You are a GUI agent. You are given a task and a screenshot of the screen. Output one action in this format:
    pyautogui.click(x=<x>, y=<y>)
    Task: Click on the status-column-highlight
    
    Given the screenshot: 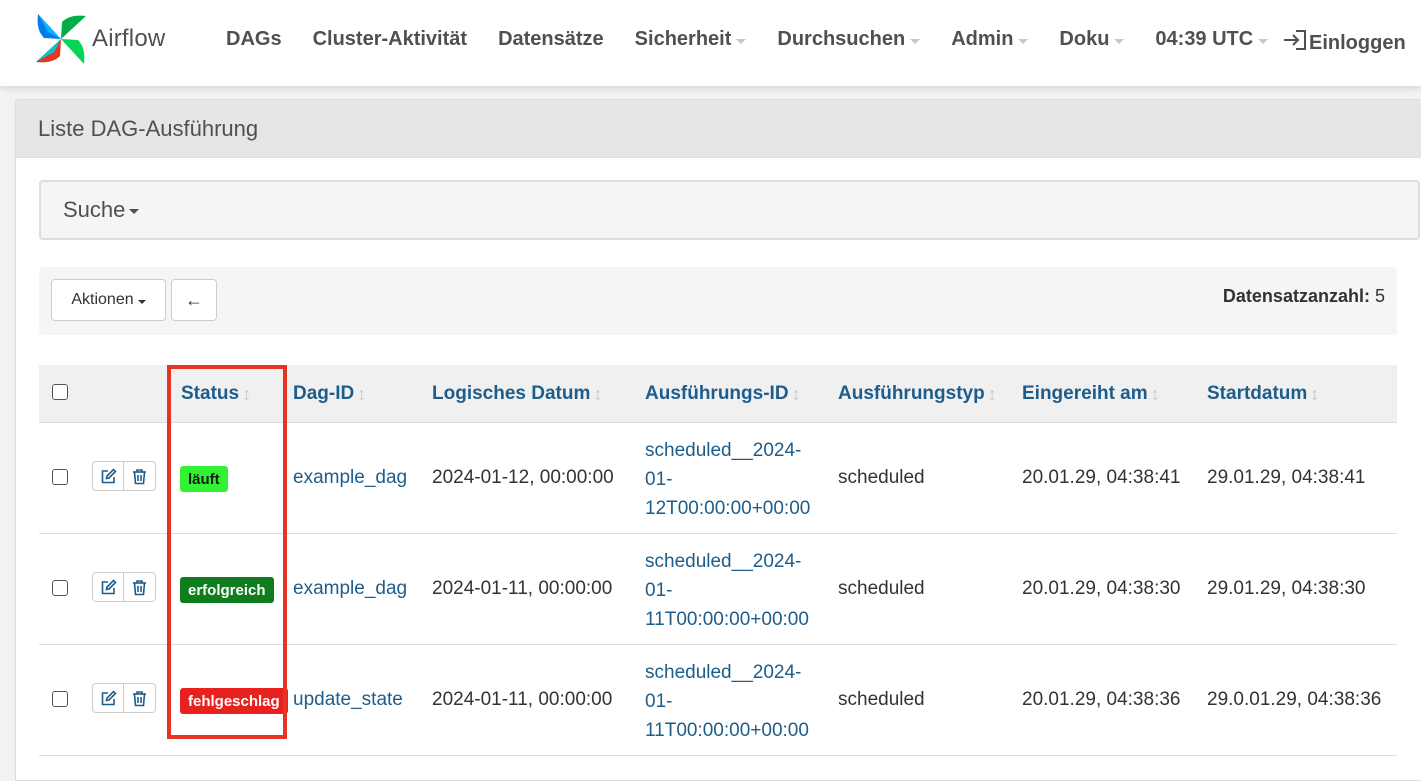 What is the action you would take?
    pyautogui.click(x=227, y=552)
    